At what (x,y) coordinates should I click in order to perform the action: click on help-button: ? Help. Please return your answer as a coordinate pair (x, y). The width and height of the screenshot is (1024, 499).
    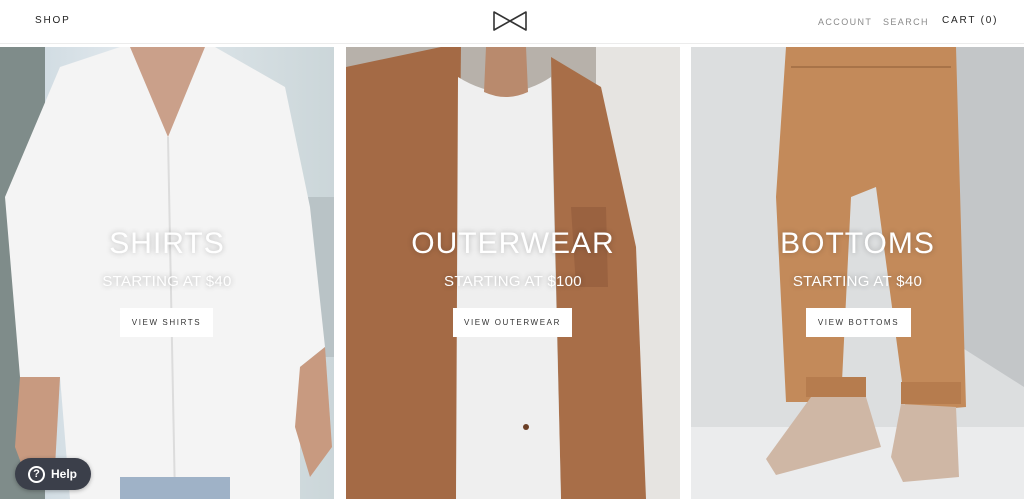
    Looking at the image, I should click on (53, 474).